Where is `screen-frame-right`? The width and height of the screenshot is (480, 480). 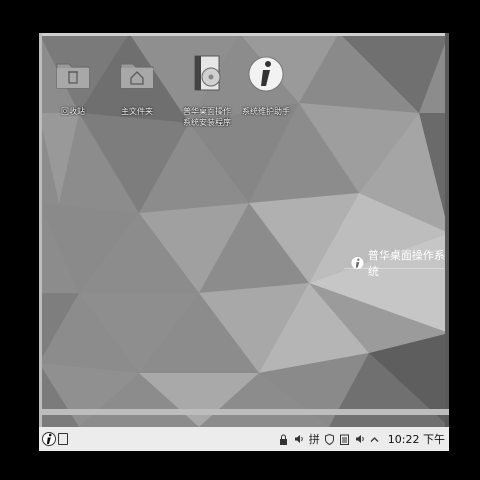
screen-frame-right is located at coordinates (447, 230).